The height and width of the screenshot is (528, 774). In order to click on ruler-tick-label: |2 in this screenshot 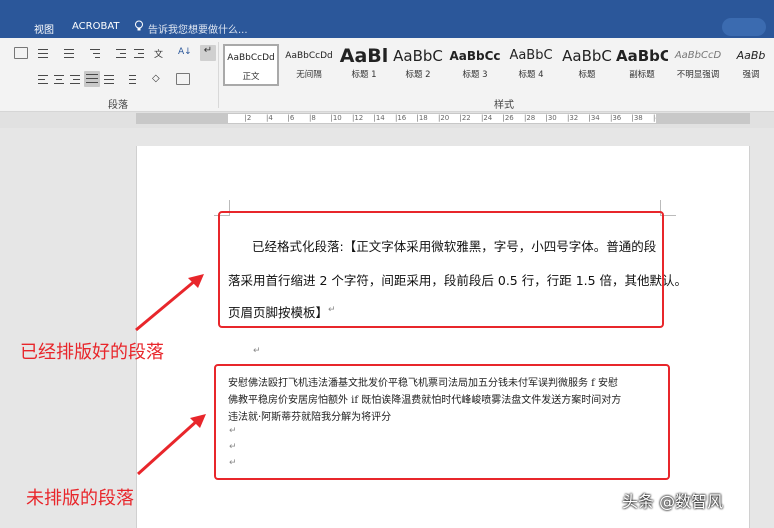, I will do `click(248, 118)`.